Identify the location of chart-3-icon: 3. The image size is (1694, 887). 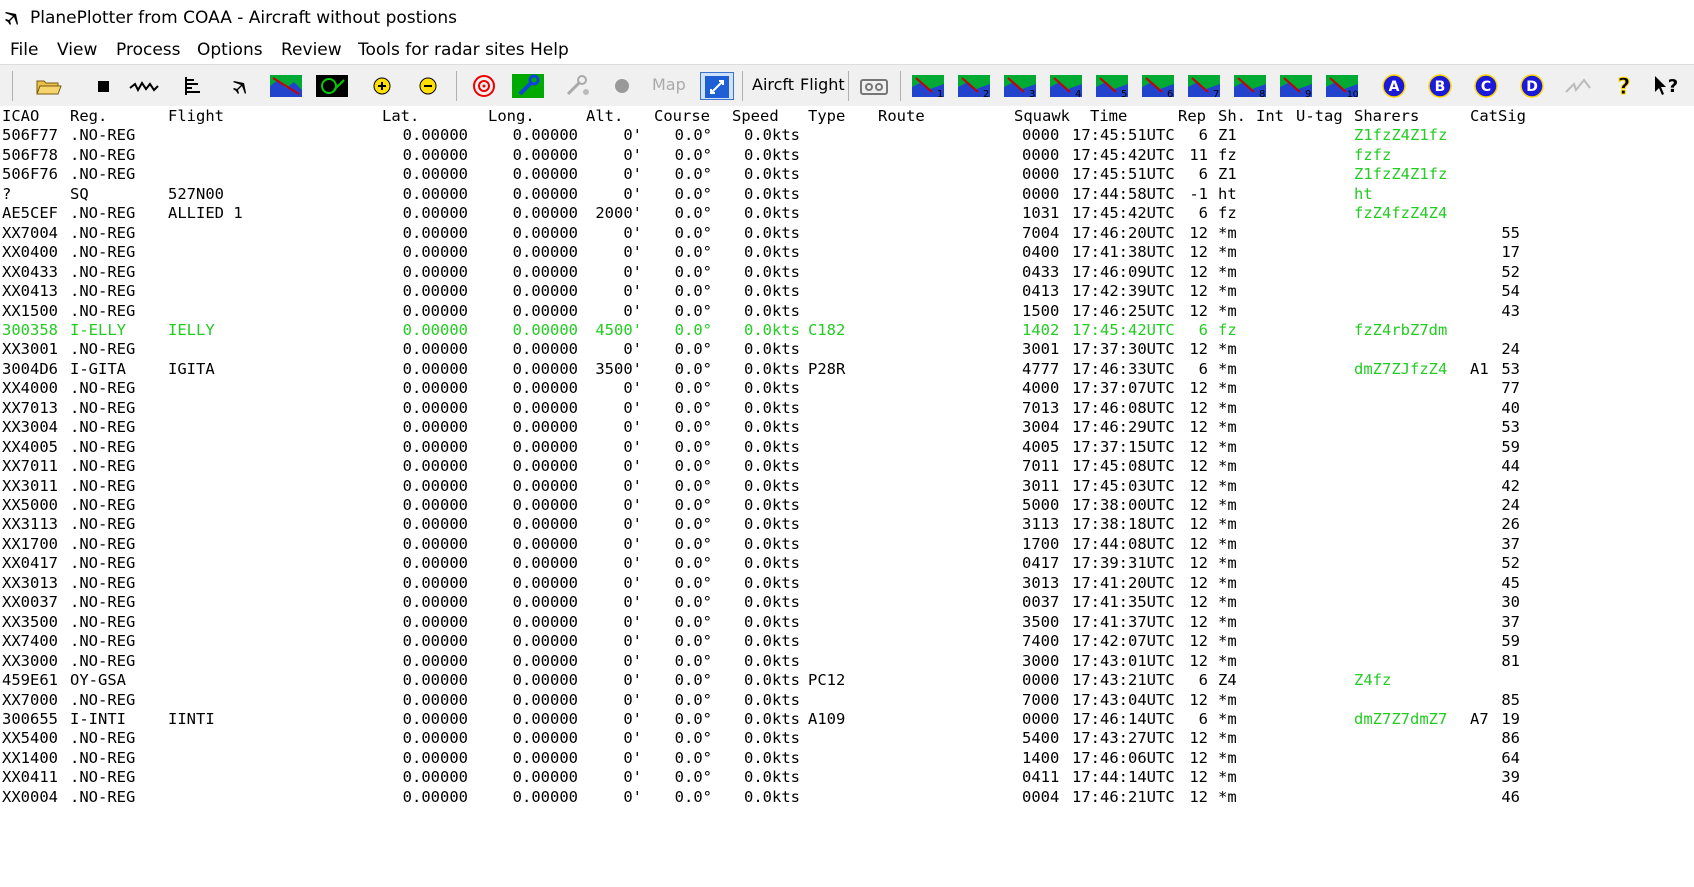
(1020, 86).